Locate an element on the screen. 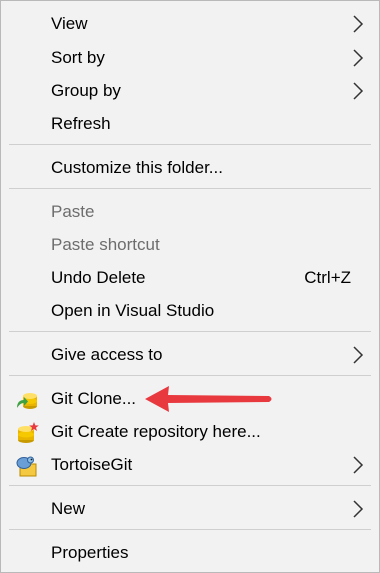 This screenshot has width=380, height=573. menu-item-label: View is located at coordinates (69, 23).